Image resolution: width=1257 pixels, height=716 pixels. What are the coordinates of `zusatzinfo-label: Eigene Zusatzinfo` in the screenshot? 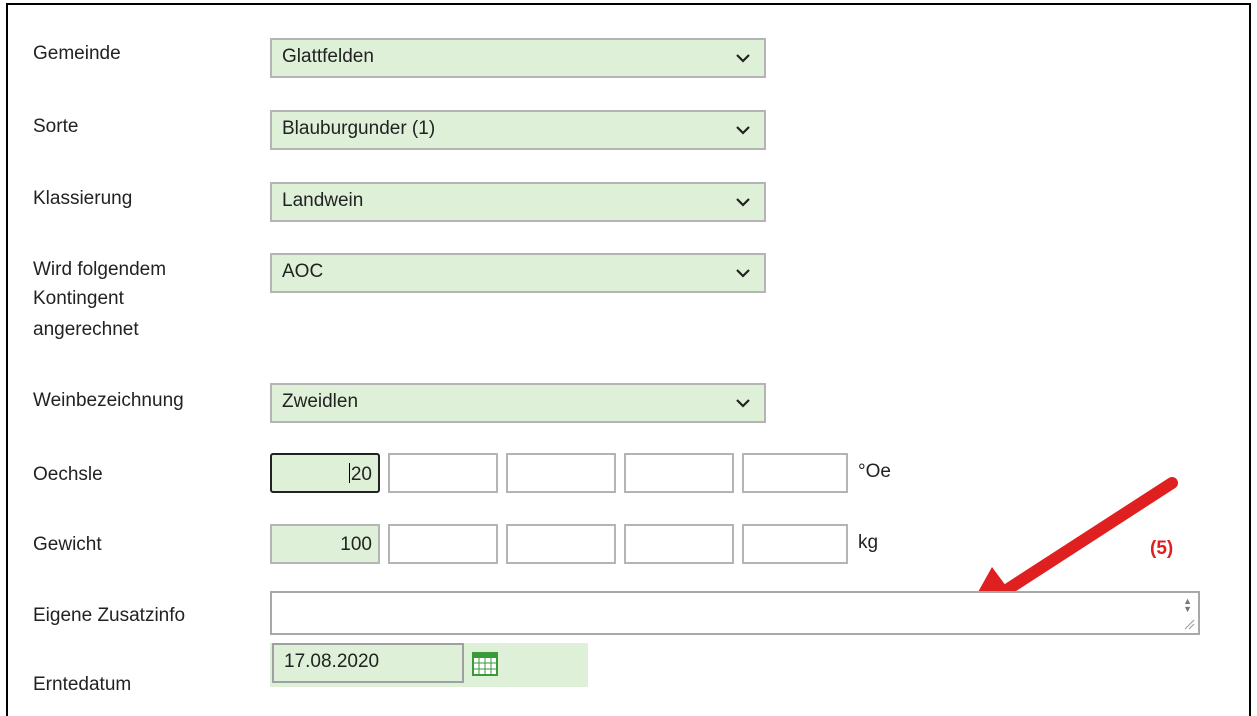 It's located at (109, 615).